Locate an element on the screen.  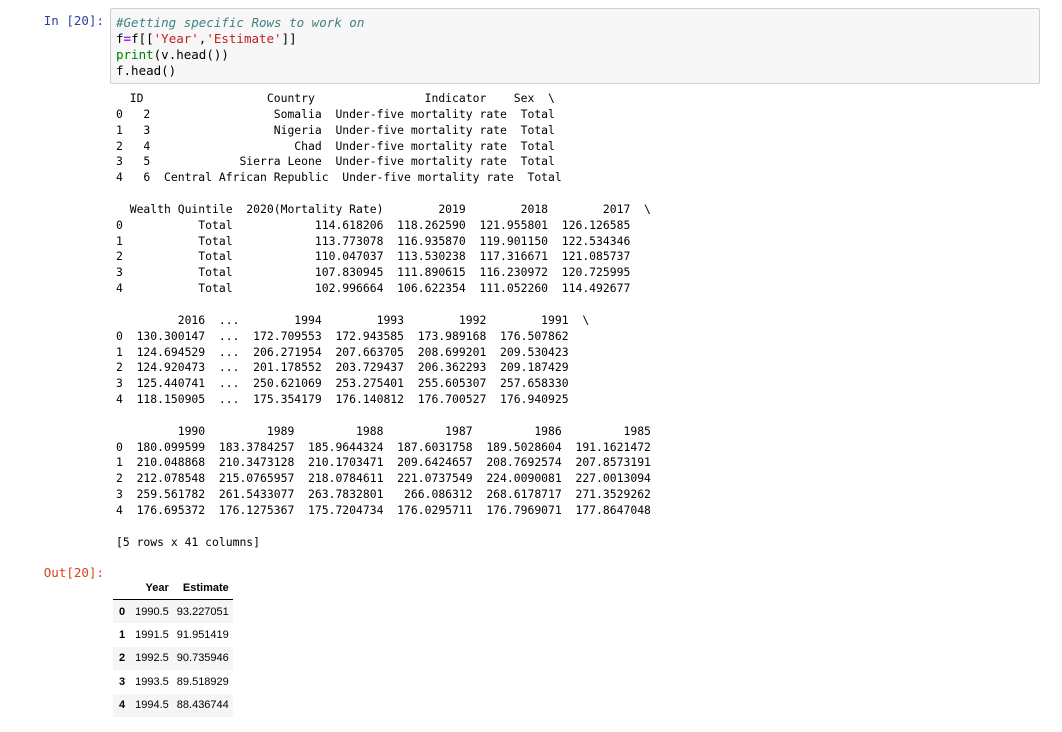
code-token: f[[ is located at coordinates (142, 38).